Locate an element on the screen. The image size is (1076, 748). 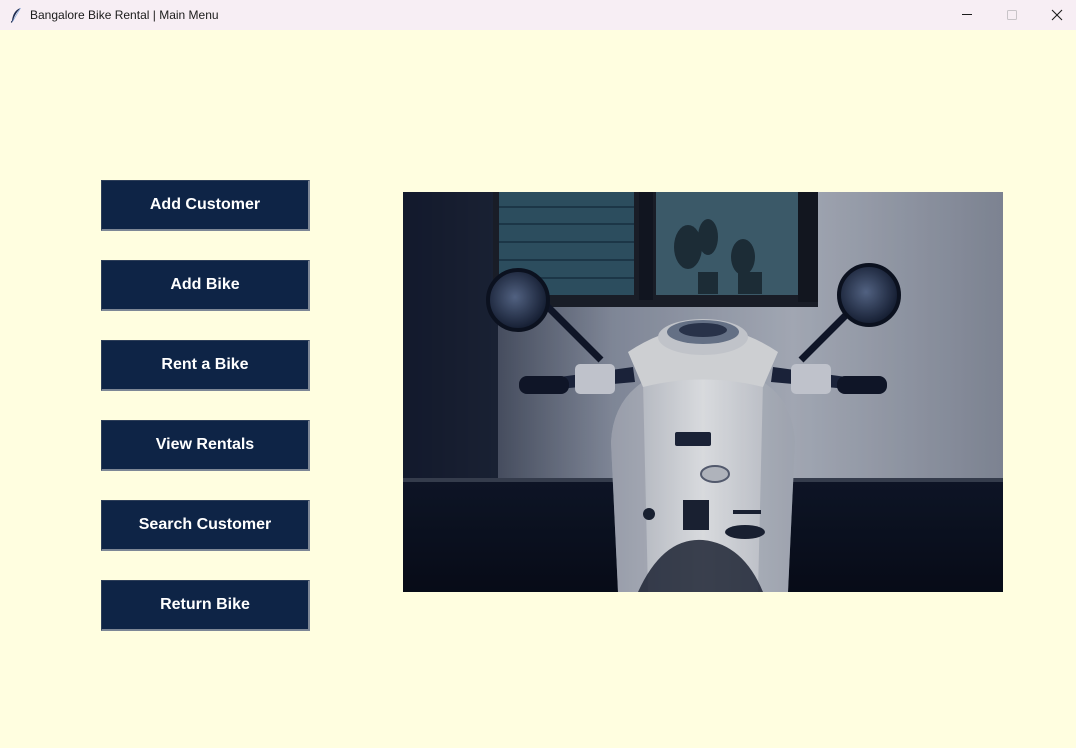
title-bar: Bangalore Bike Rental | Main Menu is located at coordinates (538, 15).